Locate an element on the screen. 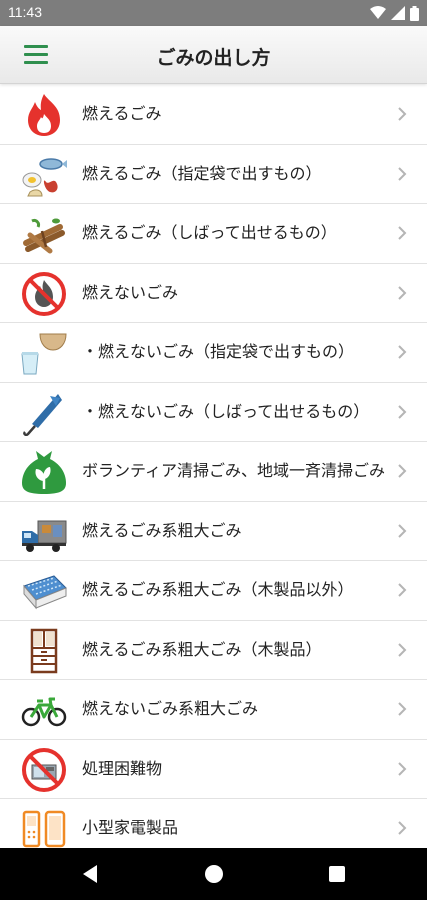 The image size is (427, 900). prohibited-items-icon is located at coordinates (44, 770).